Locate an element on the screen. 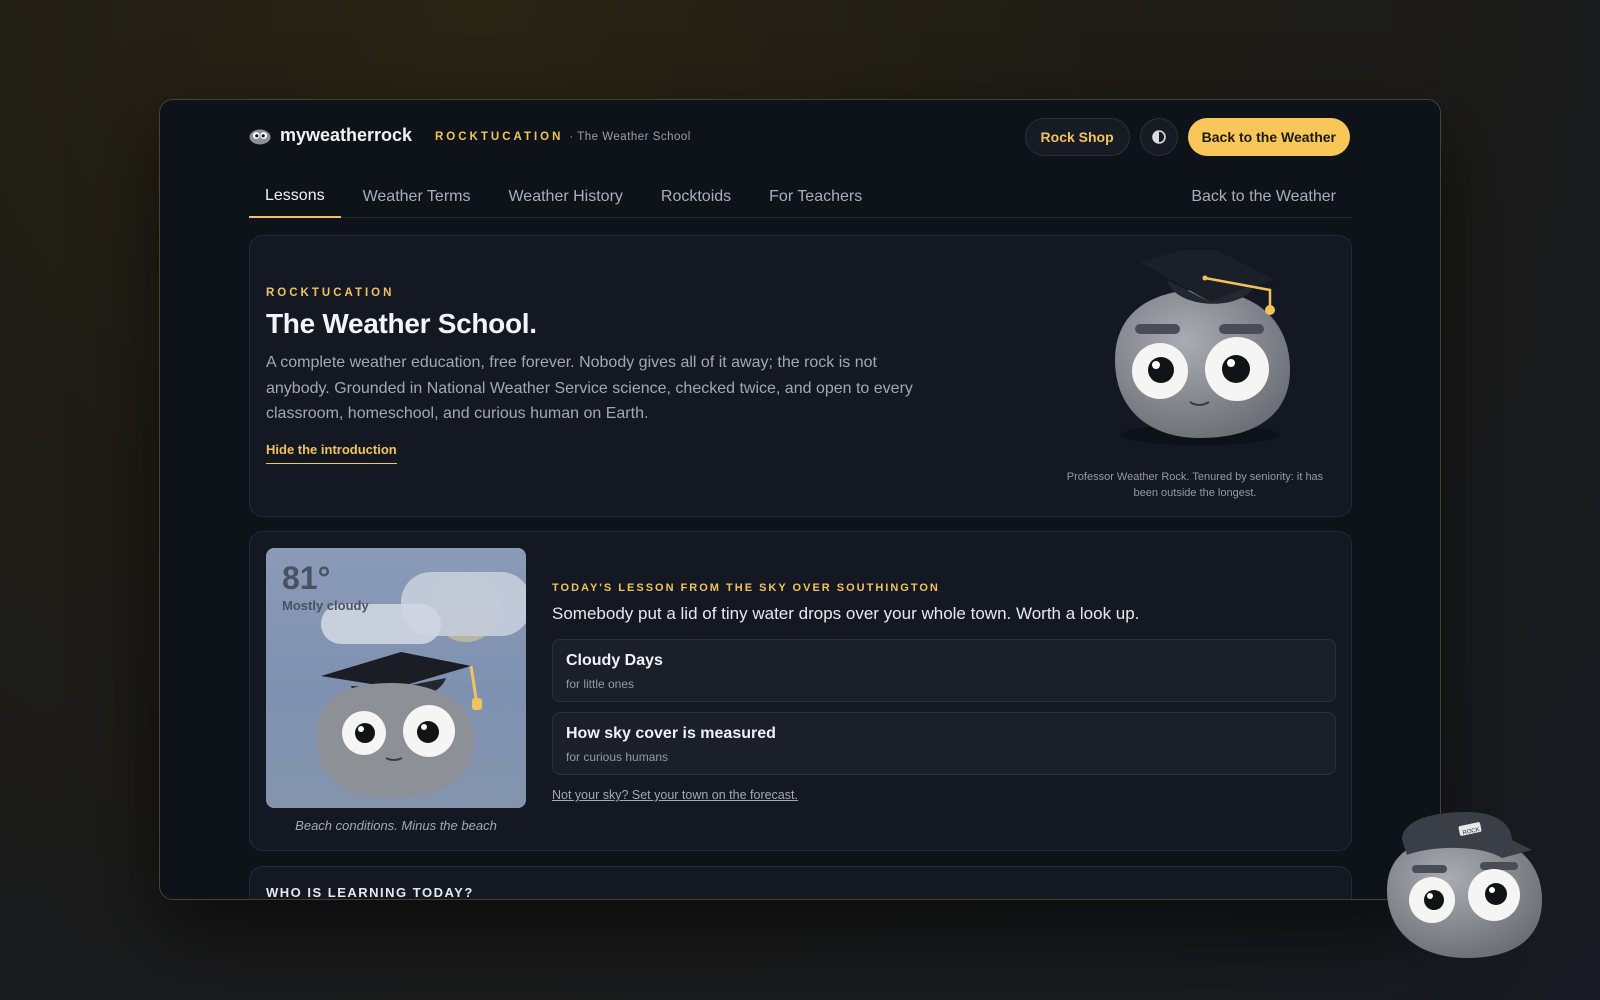 The width and height of the screenshot is (1600, 1000). lesson-option-cloudy-days: Cloudy Days for little ones is located at coordinates (944, 670).